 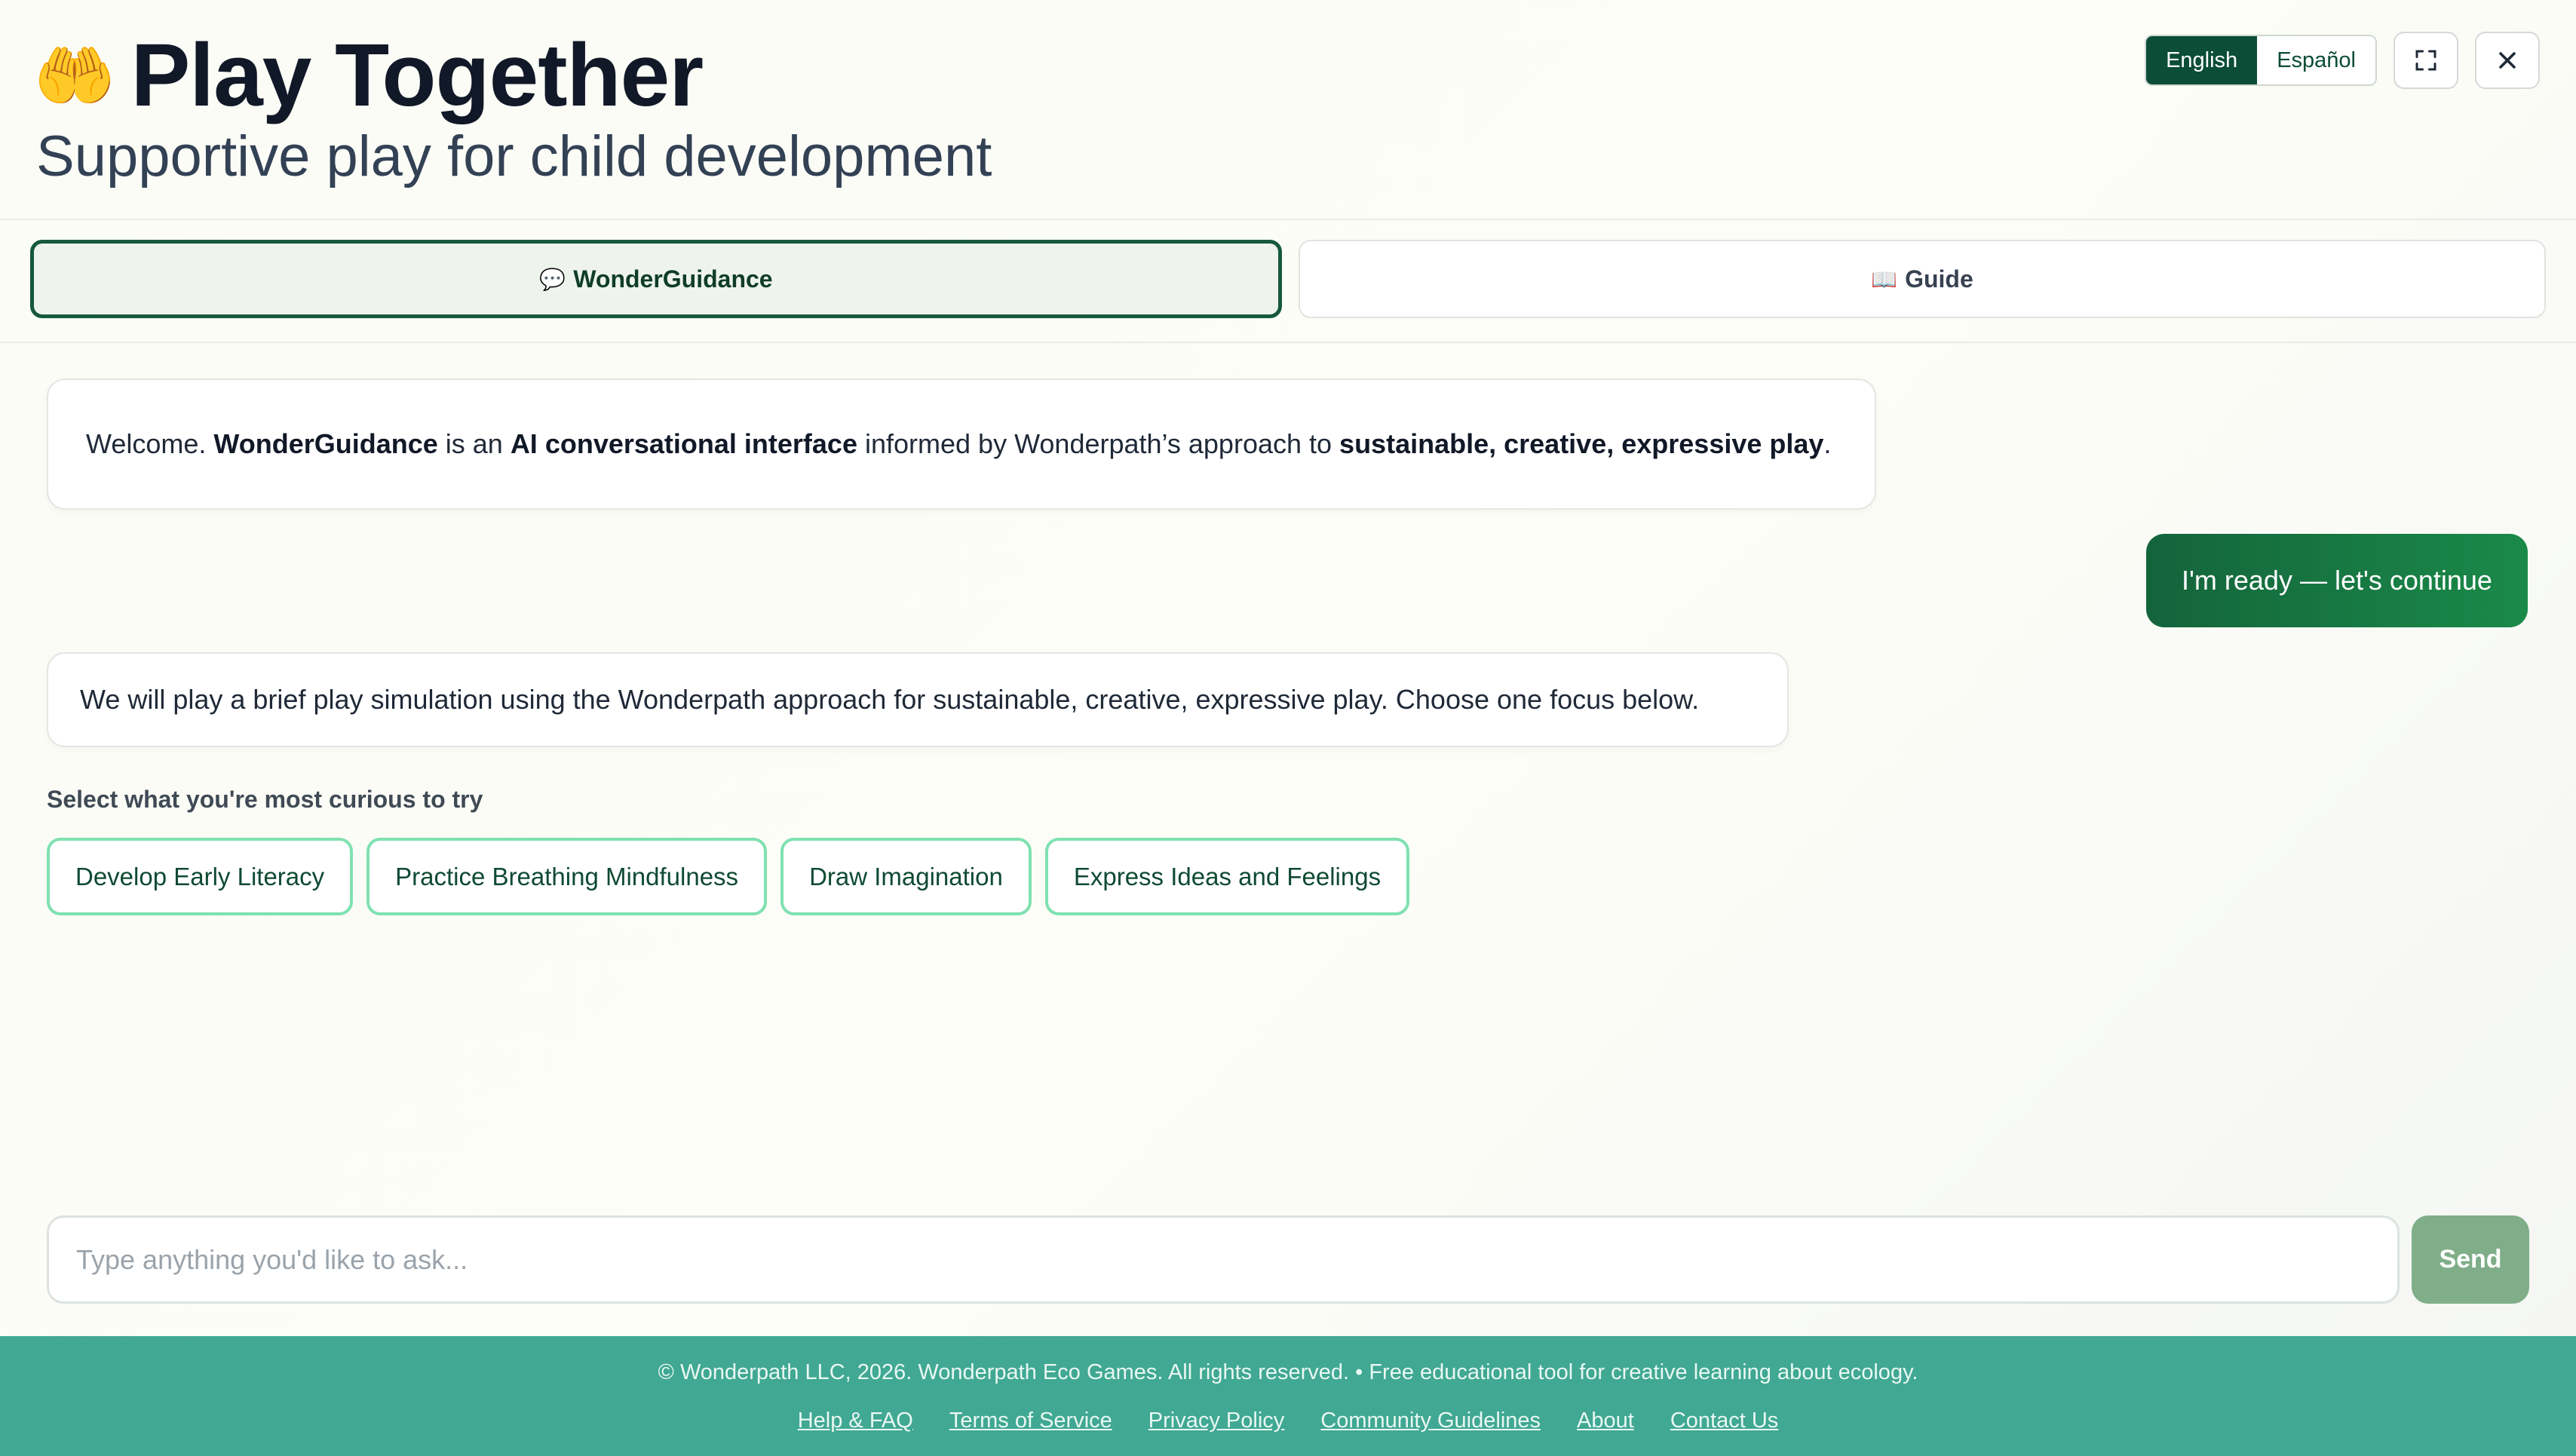 I want to click on raised-hands-icon: 🤲, so click(x=74, y=75).